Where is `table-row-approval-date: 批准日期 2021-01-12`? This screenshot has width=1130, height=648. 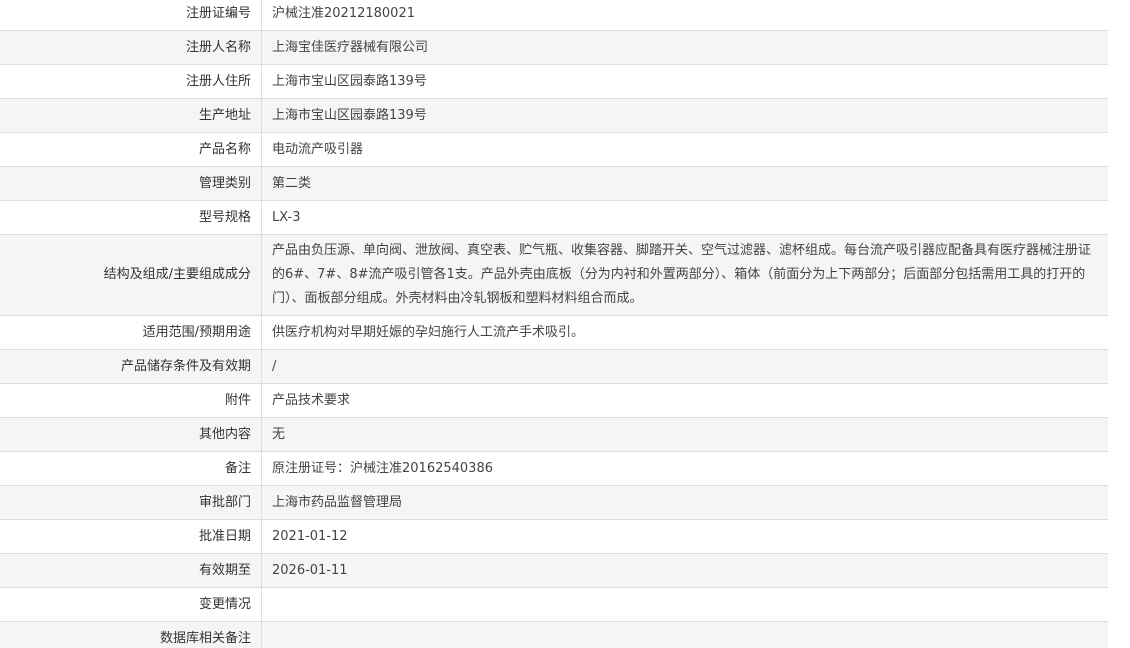
table-row-approval-date: 批准日期 2021-01-12 is located at coordinates (554, 536).